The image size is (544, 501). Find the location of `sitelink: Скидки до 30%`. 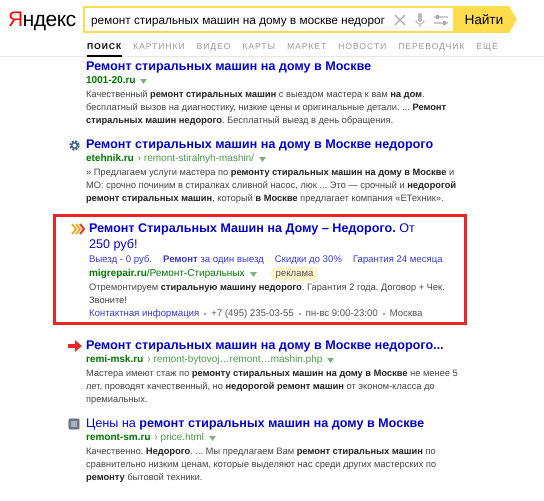

sitelink: Скидки до 30% is located at coordinates (308, 259).